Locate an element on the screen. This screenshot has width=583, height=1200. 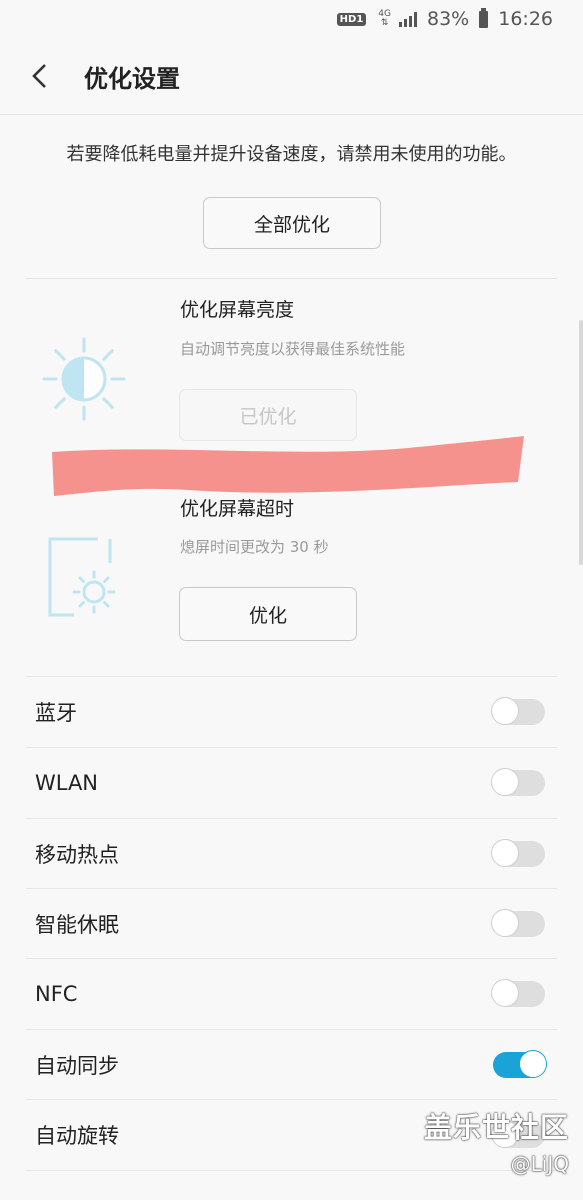
redaction-mark is located at coordinates (288, 466).